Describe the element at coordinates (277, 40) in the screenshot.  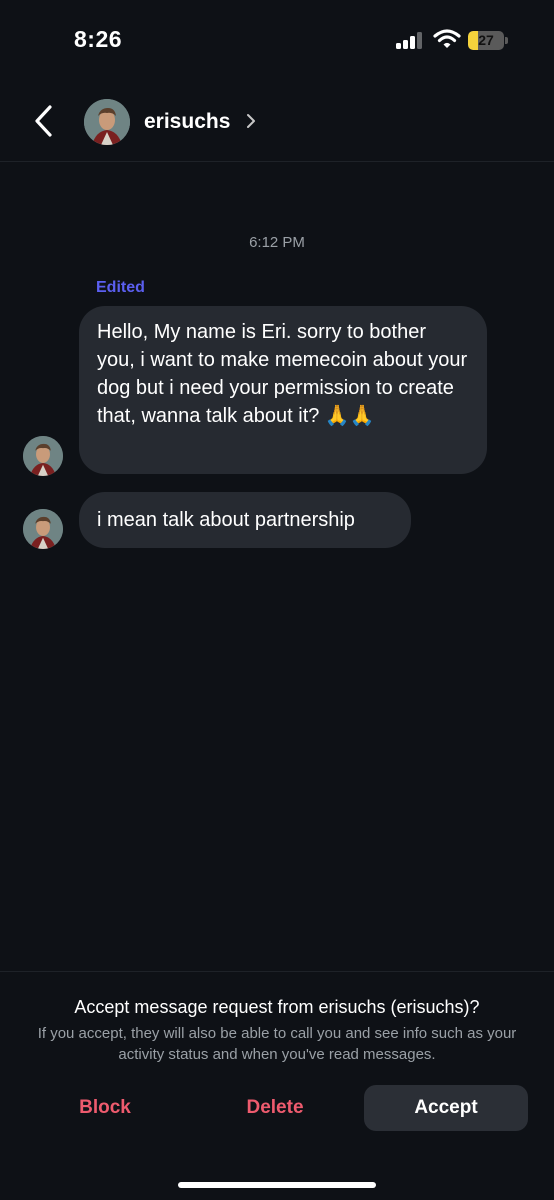
I see `status-bar: 8:26 27` at that location.